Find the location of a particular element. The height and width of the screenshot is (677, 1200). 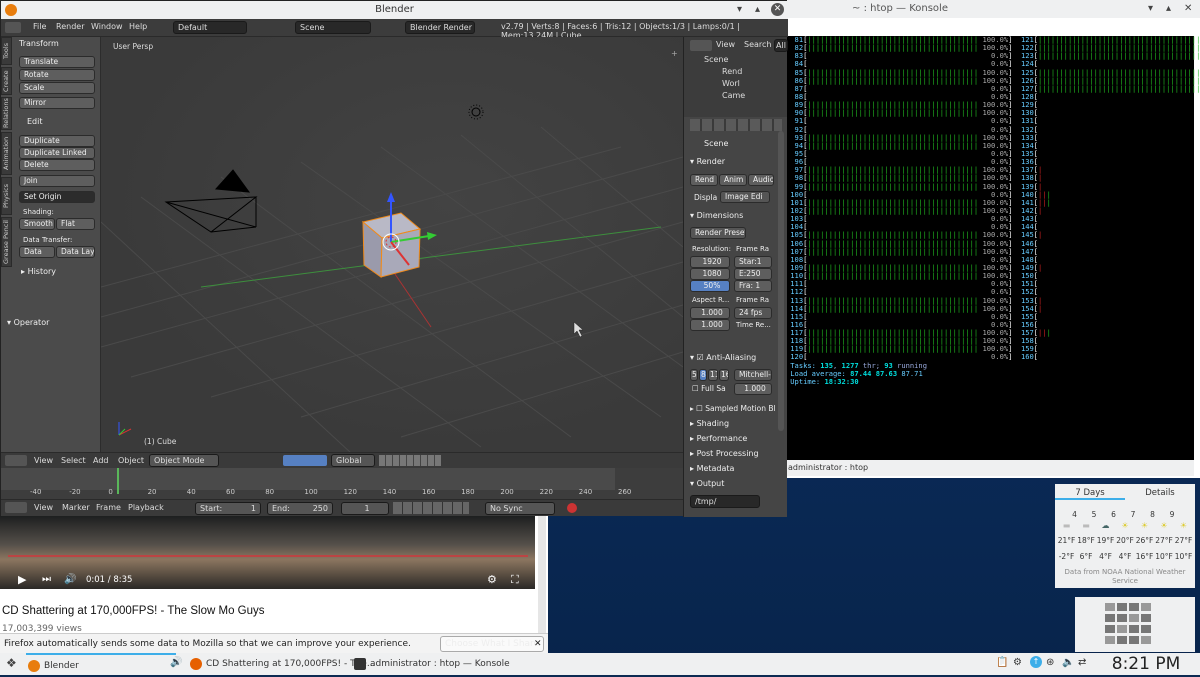

fps-select: 24 fps is located at coordinates (753, 313).